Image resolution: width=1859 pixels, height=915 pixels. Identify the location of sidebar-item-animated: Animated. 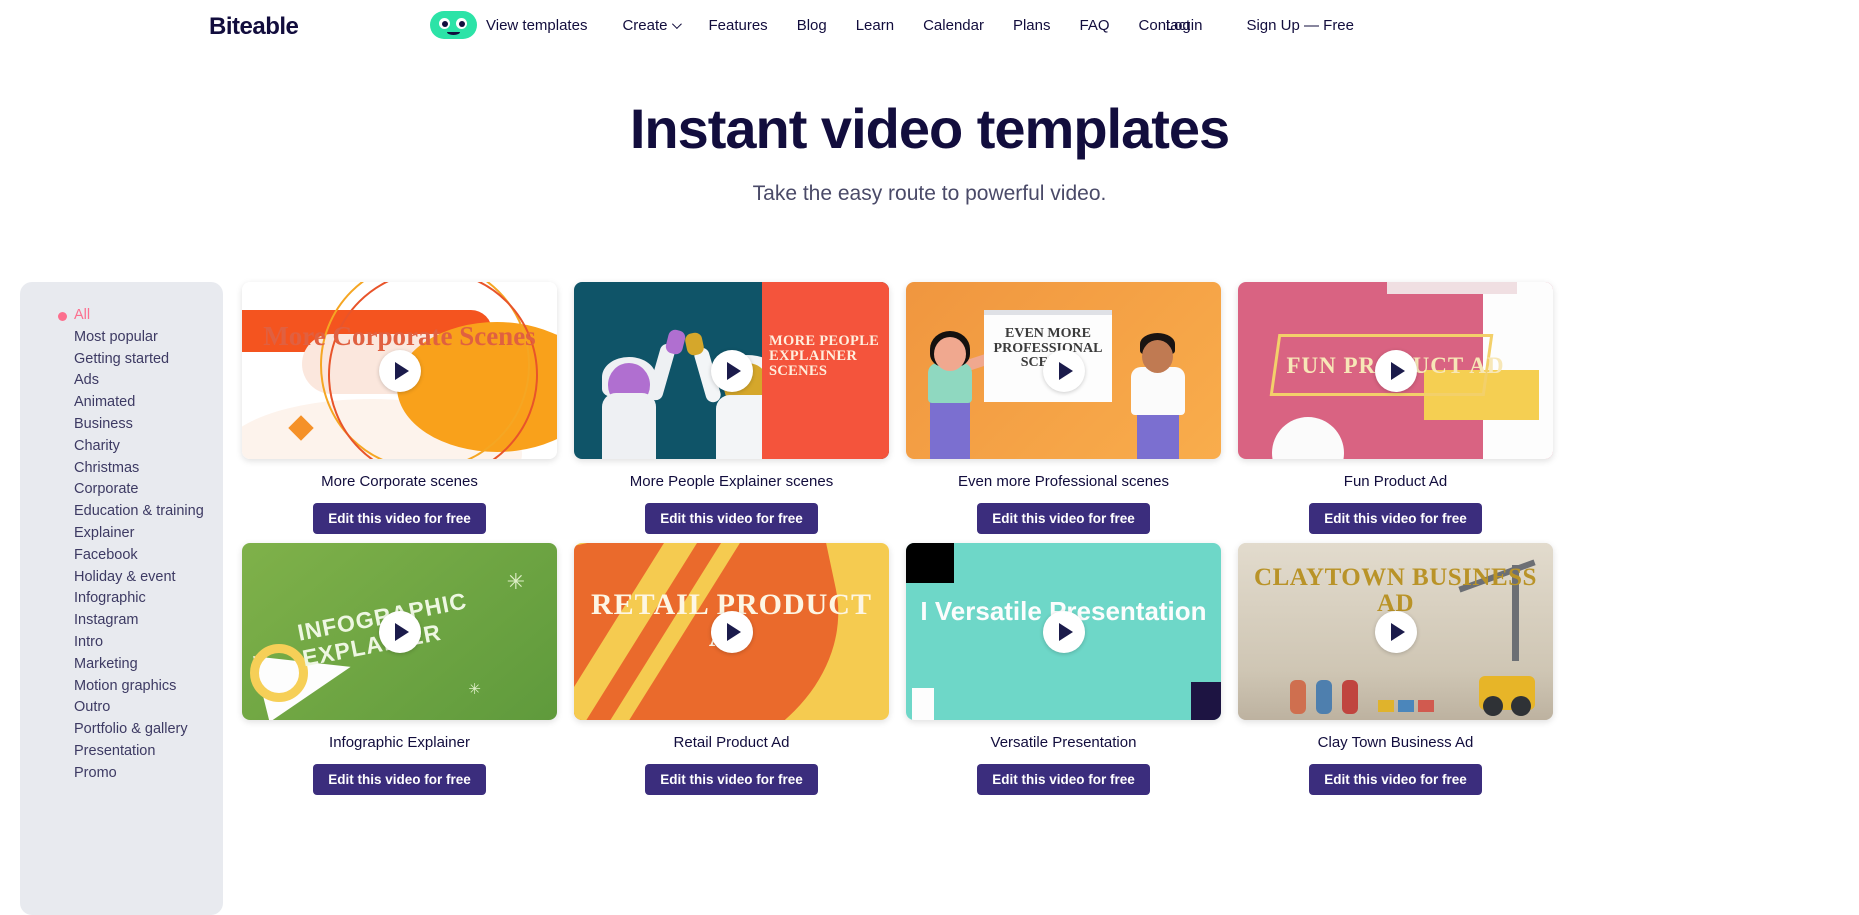
(121, 403).